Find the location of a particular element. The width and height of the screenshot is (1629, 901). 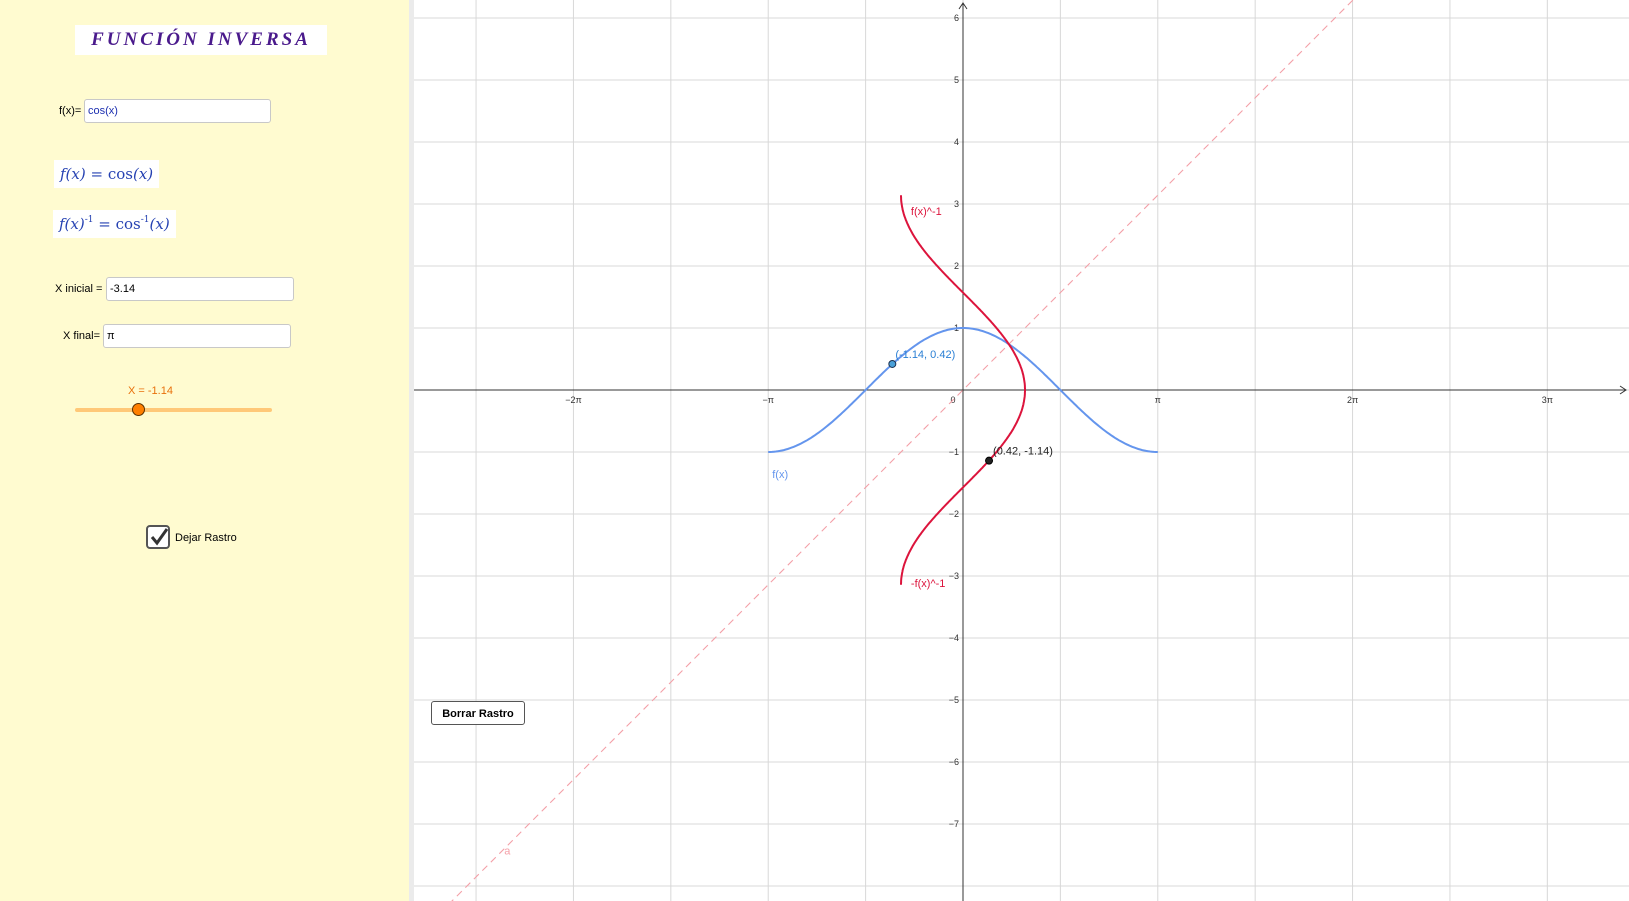

y-tick-label: −1 is located at coordinates (954, 452).